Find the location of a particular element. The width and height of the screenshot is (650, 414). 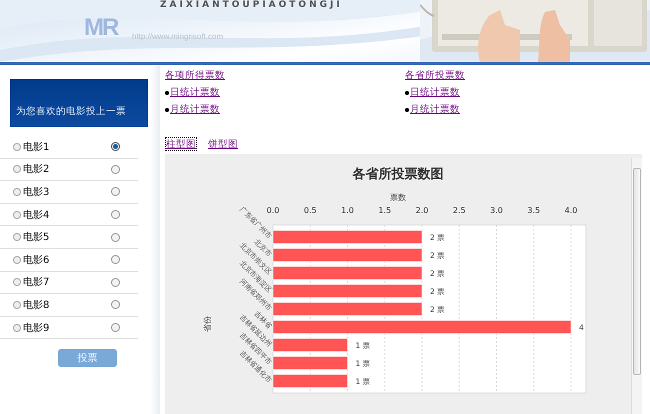

link: 各省所投票数 is located at coordinates (525, 75).